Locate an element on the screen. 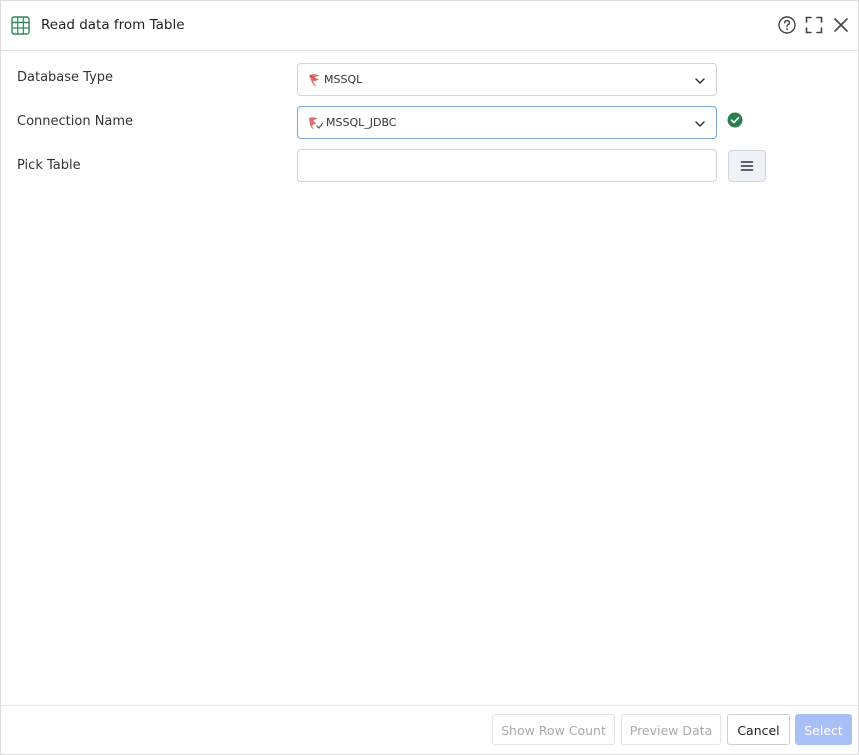  maximize-icon is located at coordinates (814, 25).